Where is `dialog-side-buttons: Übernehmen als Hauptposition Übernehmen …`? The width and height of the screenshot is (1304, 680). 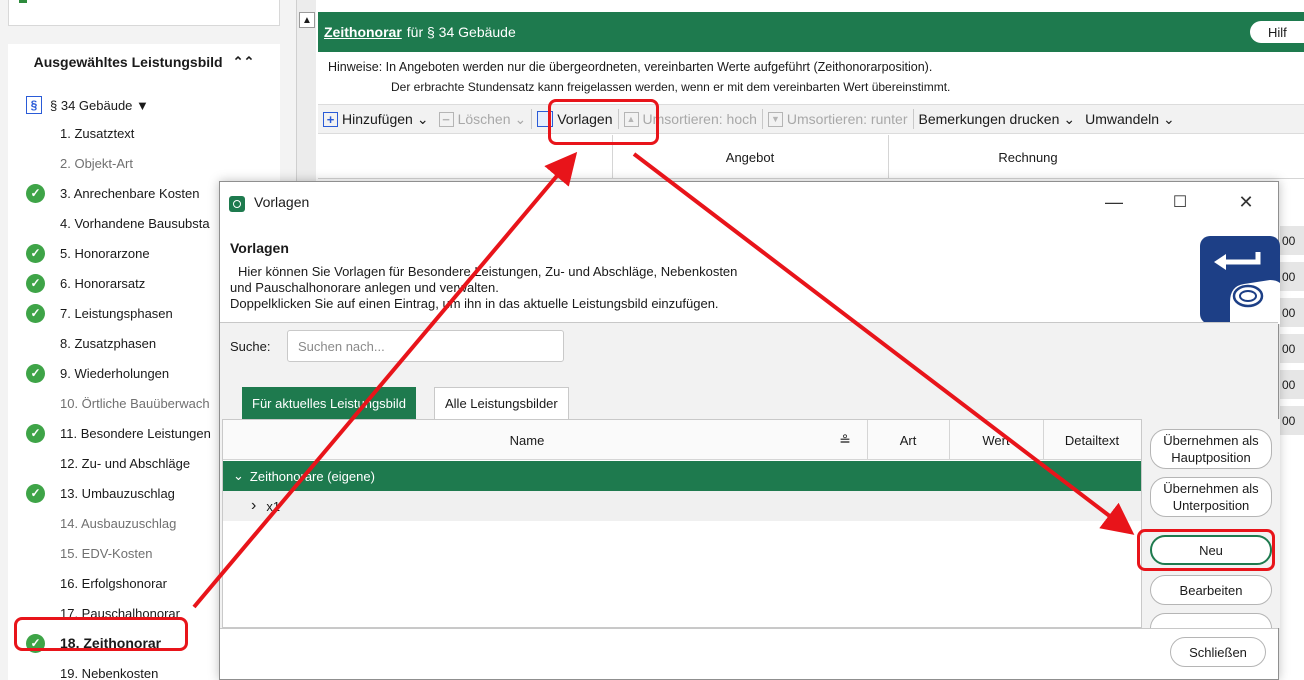 dialog-side-buttons: Übernehmen als Hauptposition Übernehmen … is located at coordinates (1211, 523).